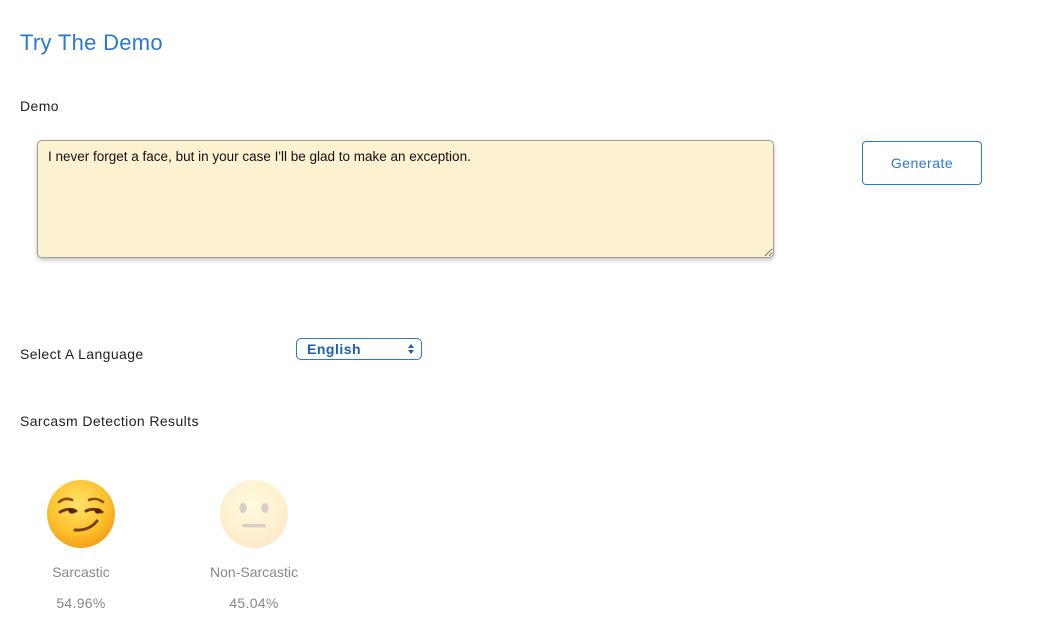 The width and height of the screenshot is (1053, 637). I want to click on language-label: Select A Language, so click(82, 354).